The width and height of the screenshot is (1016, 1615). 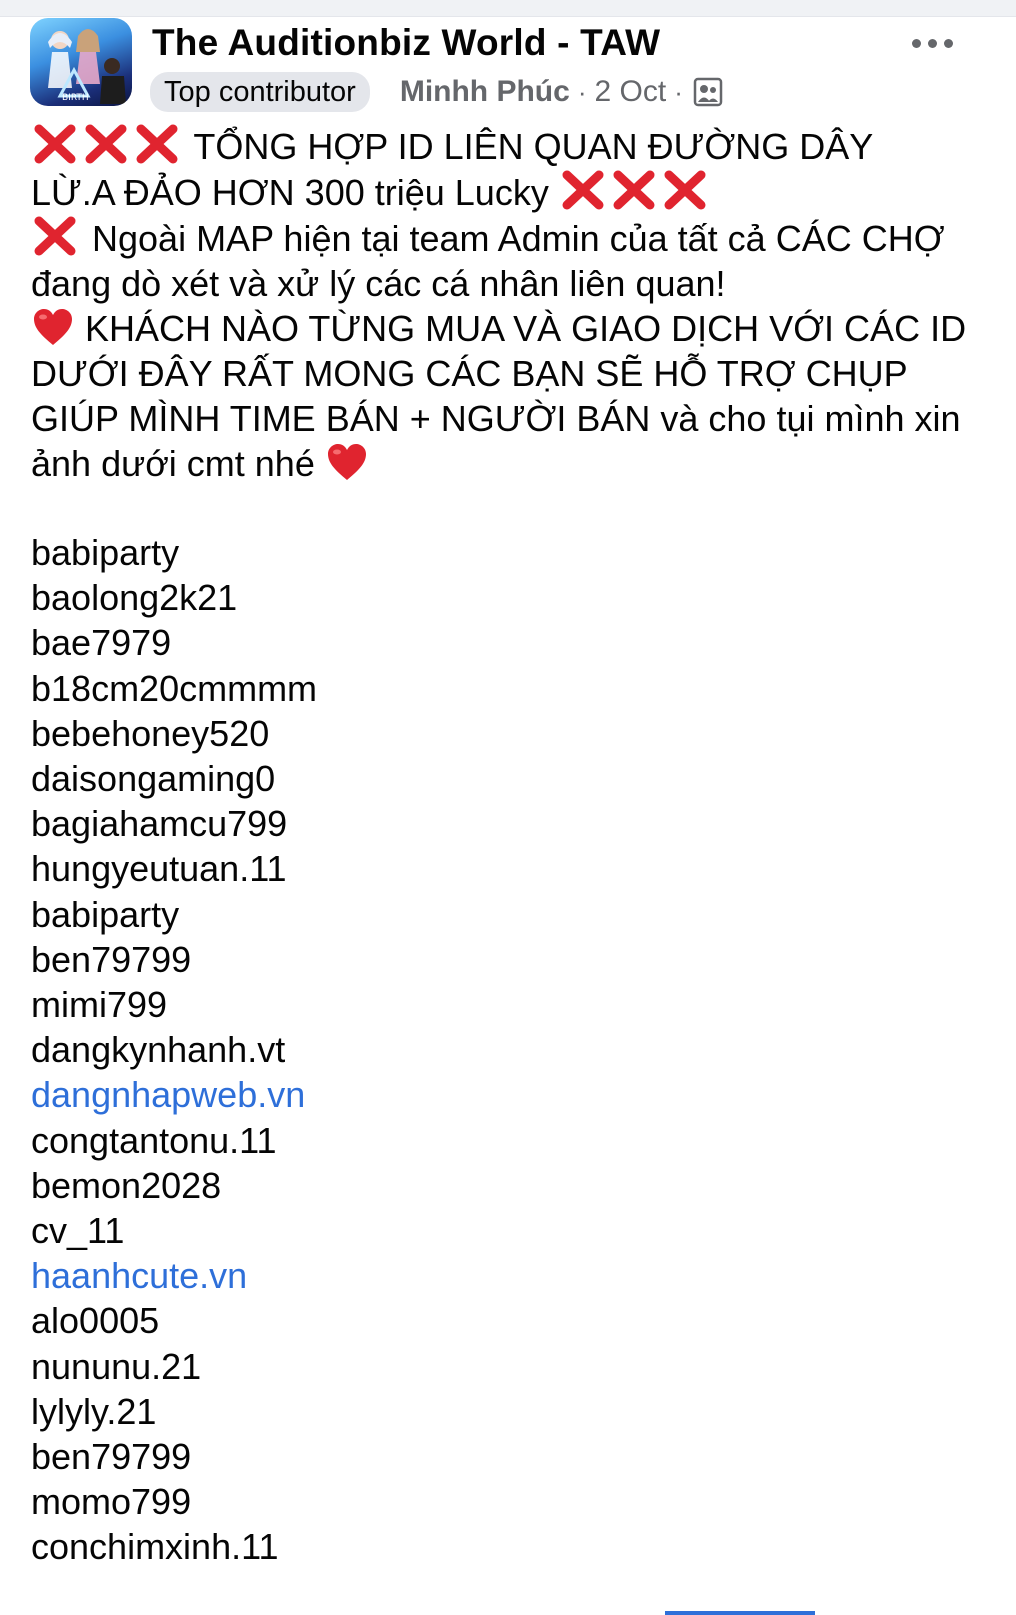 What do you see at coordinates (78, 1231) in the screenshot?
I see `id-item: cv_11` at bounding box center [78, 1231].